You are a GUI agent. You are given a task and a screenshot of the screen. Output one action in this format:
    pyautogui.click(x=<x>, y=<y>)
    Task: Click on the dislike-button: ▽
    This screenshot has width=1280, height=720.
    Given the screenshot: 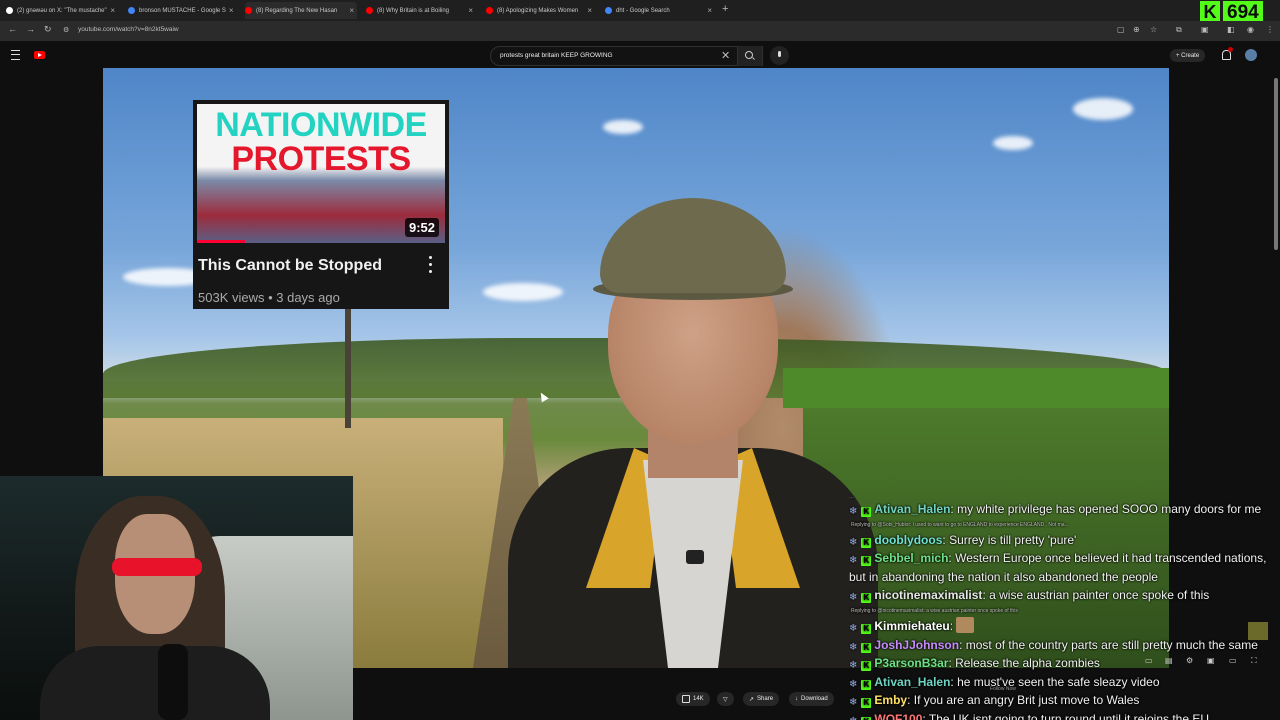 What is the action you would take?
    pyautogui.click(x=725, y=699)
    